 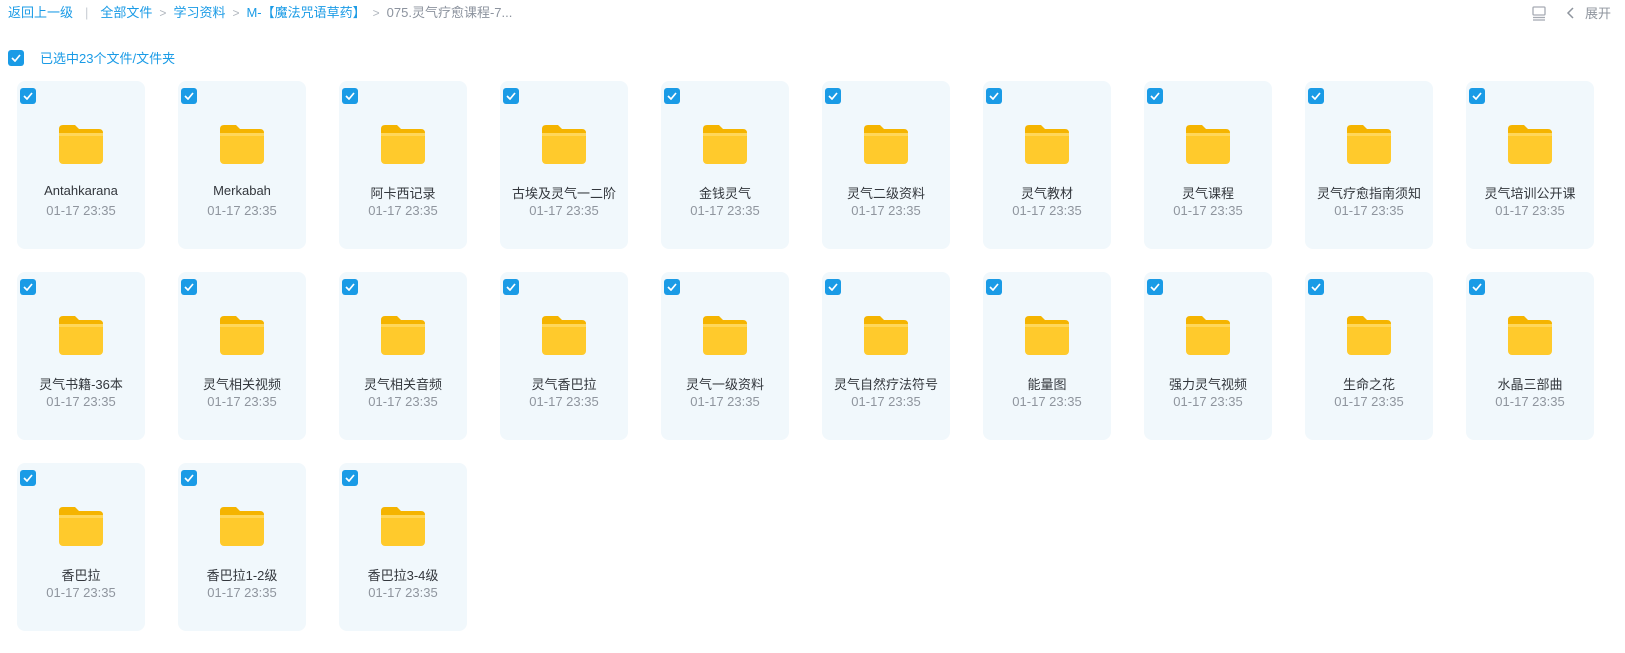 What do you see at coordinates (403, 547) in the screenshot?
I see `folder-tile: 香巴拉3-4级 01-17 23:35` at bounding box center [403, 547].